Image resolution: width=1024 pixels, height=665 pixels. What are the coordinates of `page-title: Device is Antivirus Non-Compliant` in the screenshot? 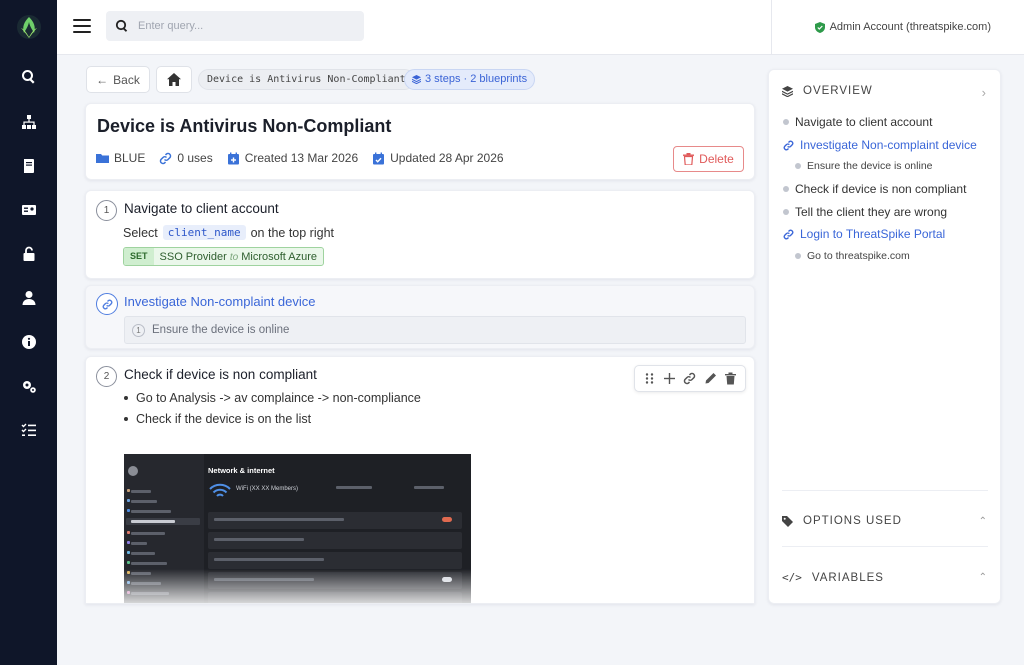 It's located at (244, 126).